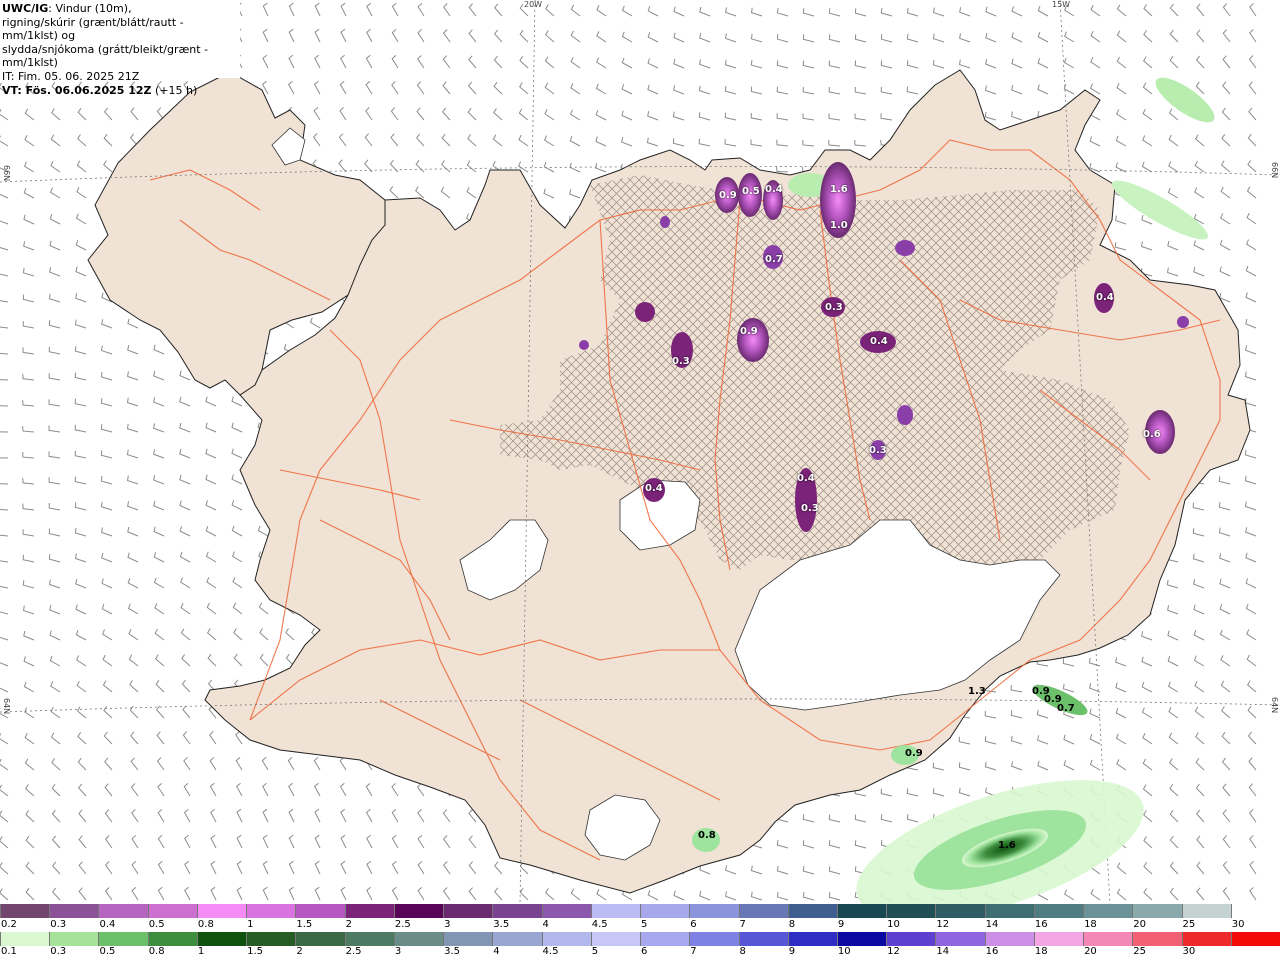 The width and height of the screenshot is (1280, 960). What do you see at coordinates (1061, 4) in the screenshot?
I see `lon-label-15w: 15W` at bounding box center [1061, 4].